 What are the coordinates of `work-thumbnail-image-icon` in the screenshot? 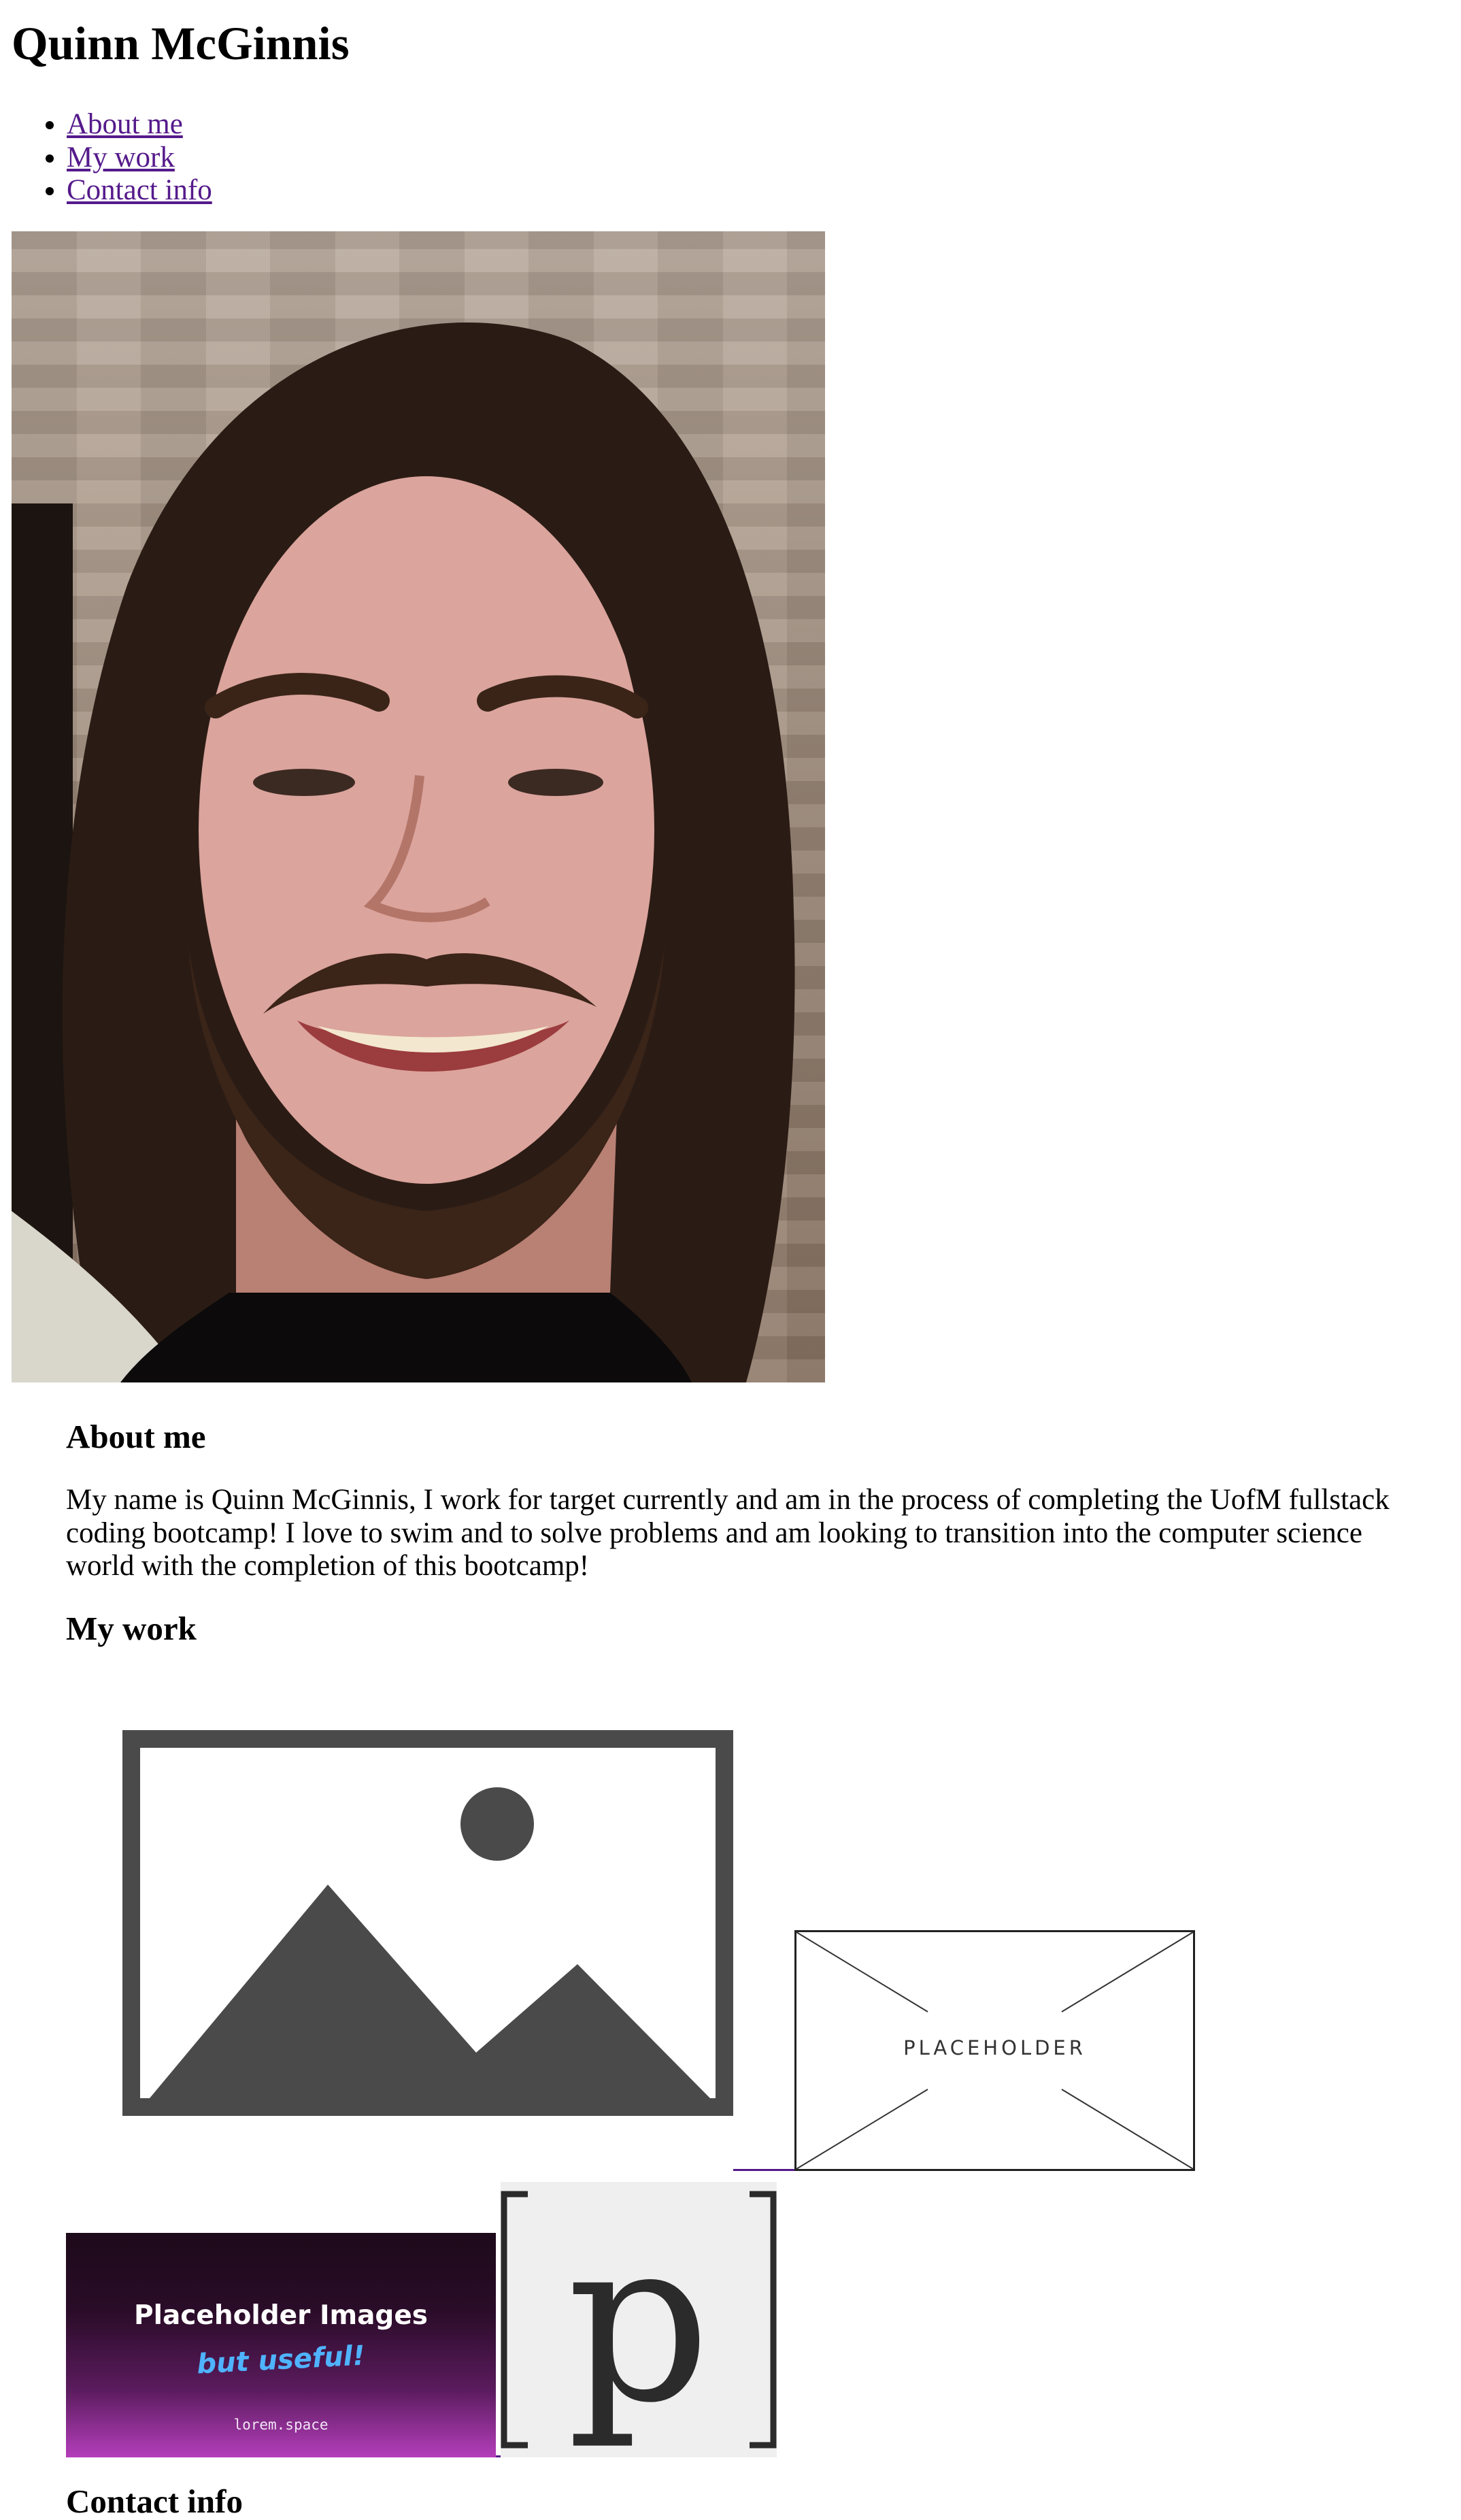 It's located at (428, 1923).